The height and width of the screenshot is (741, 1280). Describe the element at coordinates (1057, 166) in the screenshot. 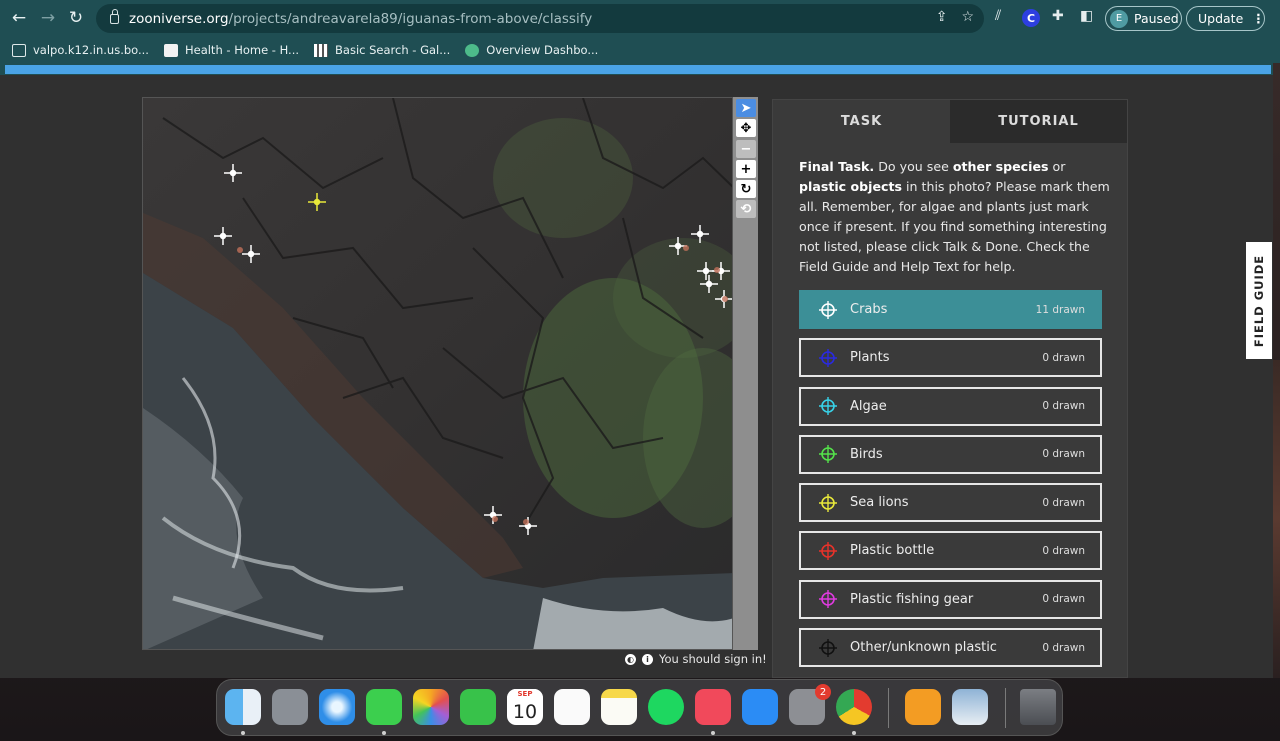

I see `instruction-text: or` at that location.